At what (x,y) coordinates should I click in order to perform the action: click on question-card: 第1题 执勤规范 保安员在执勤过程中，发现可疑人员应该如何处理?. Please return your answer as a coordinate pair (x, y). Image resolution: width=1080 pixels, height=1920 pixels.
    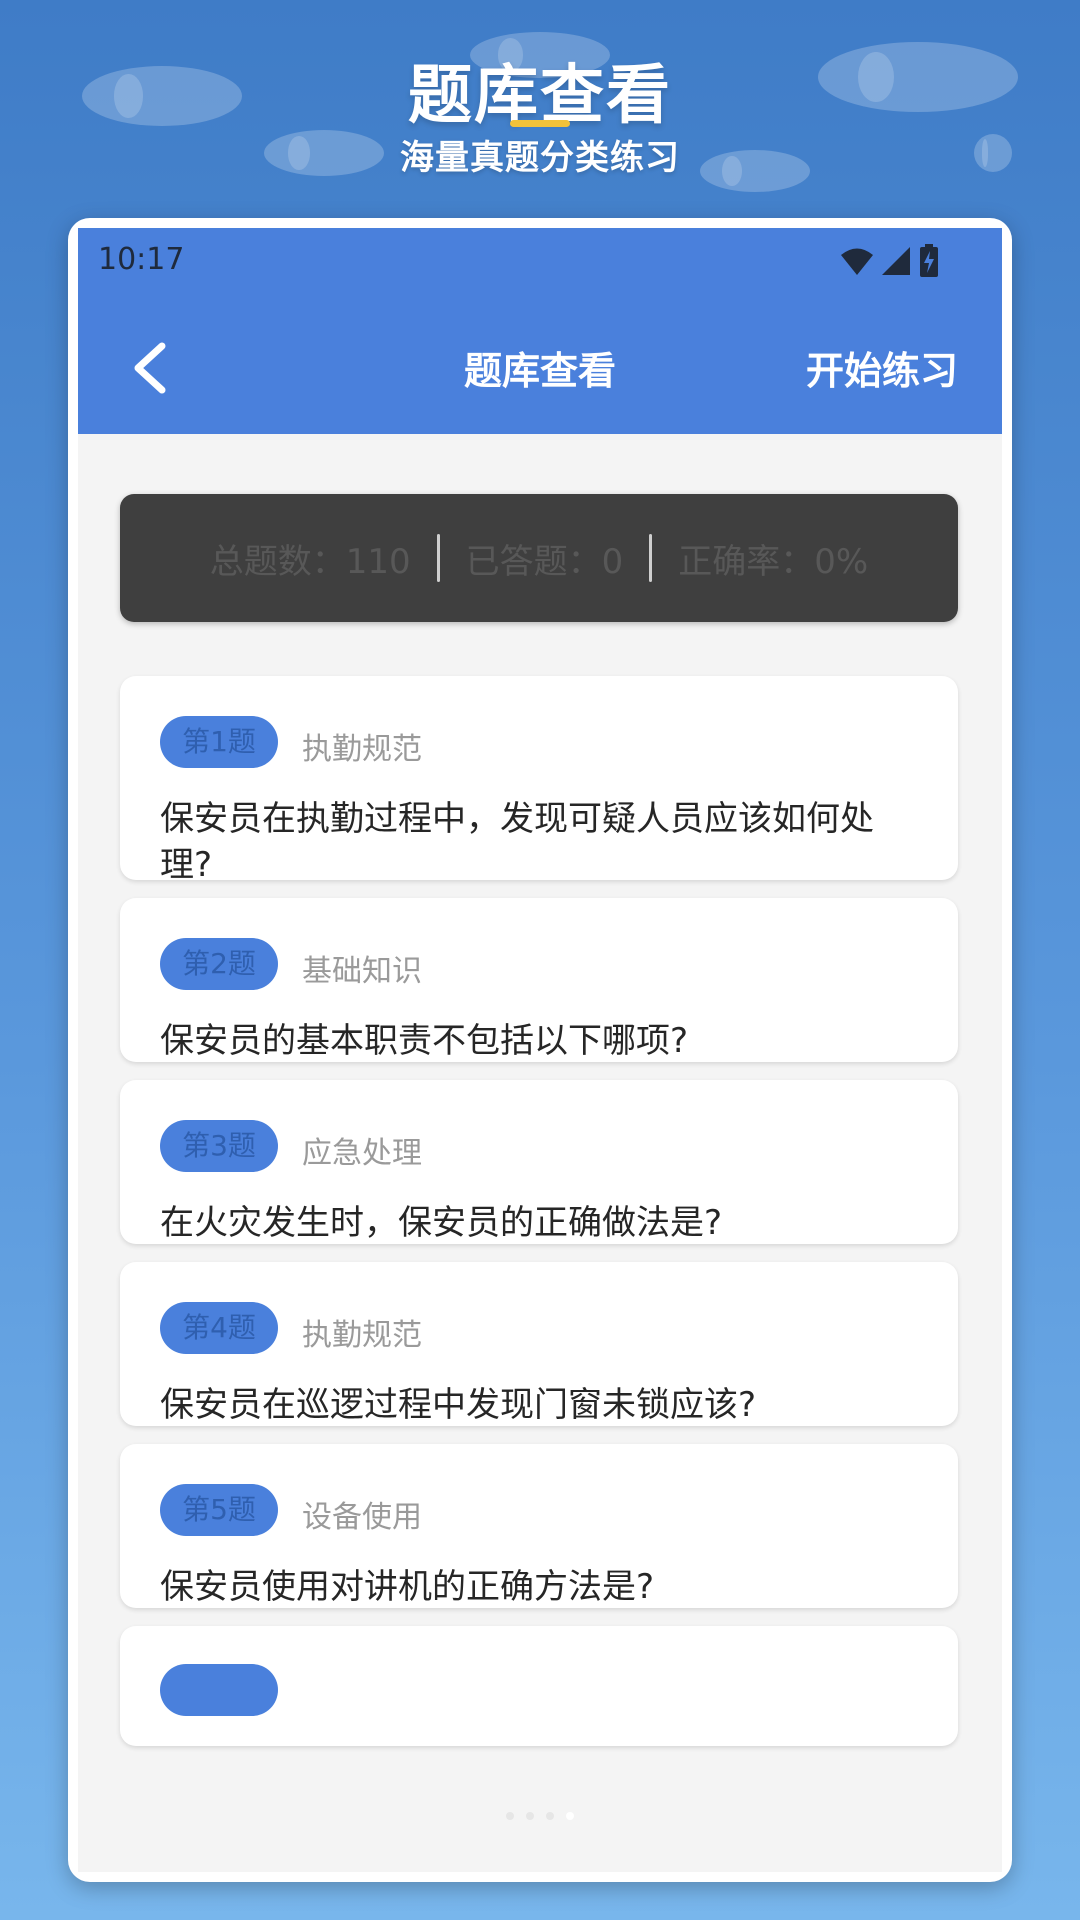
    Looking at the image, I should click on (539, 780).